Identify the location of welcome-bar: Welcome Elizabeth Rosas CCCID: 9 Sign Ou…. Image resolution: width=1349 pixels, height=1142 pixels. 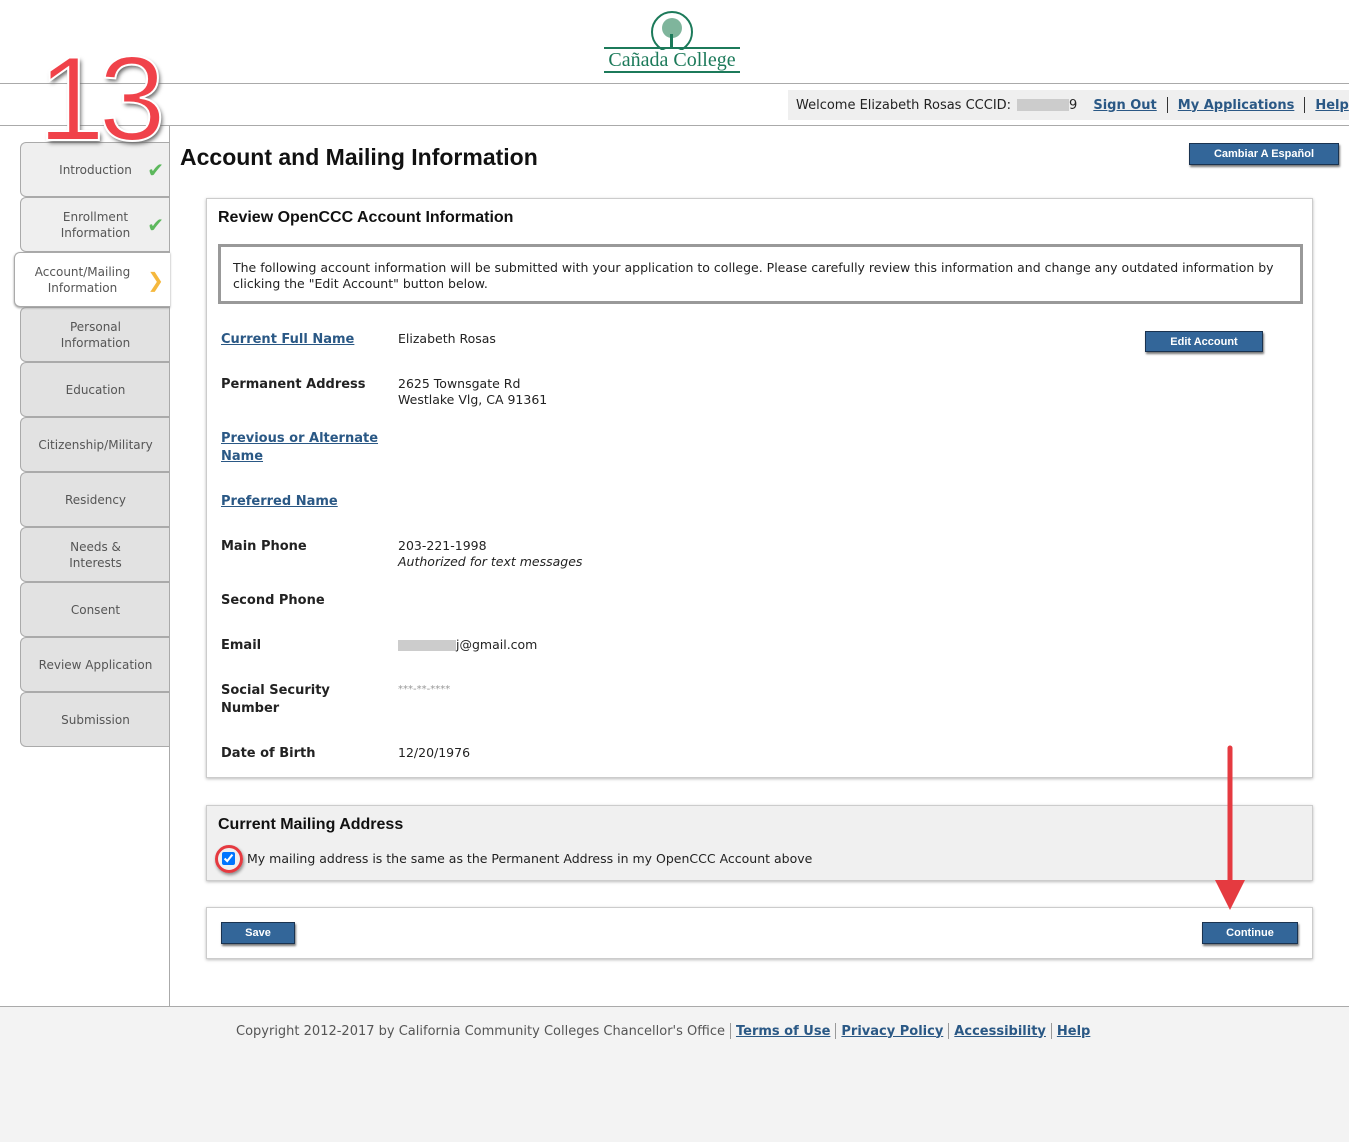
(1068, 105).